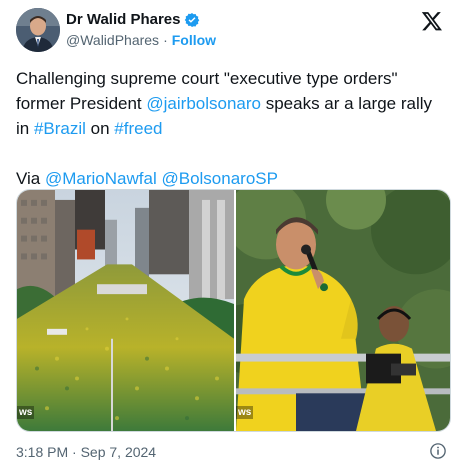  I want to click on avatar, so click(38, 30).